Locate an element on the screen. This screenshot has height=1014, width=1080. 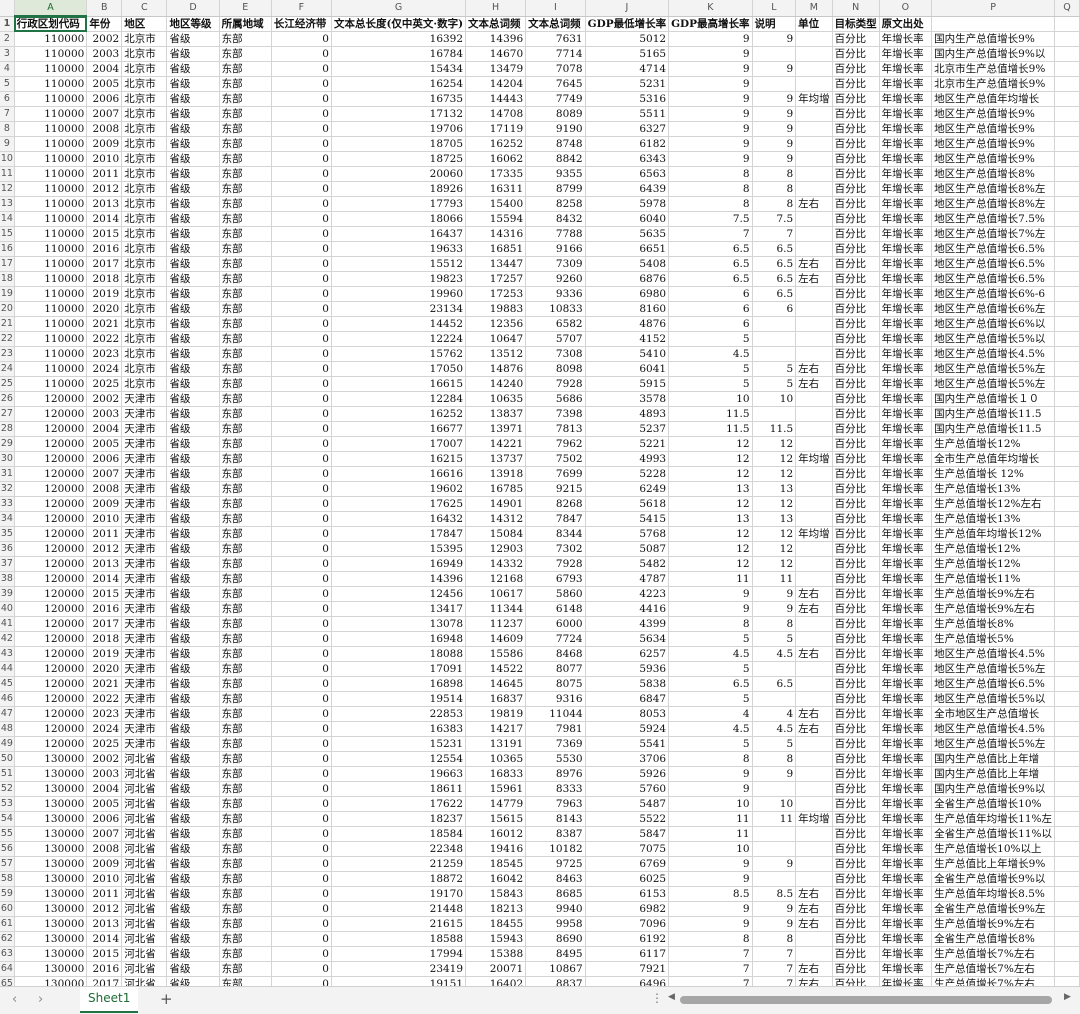
cell: 2004 is located at coordinates (104, 69).